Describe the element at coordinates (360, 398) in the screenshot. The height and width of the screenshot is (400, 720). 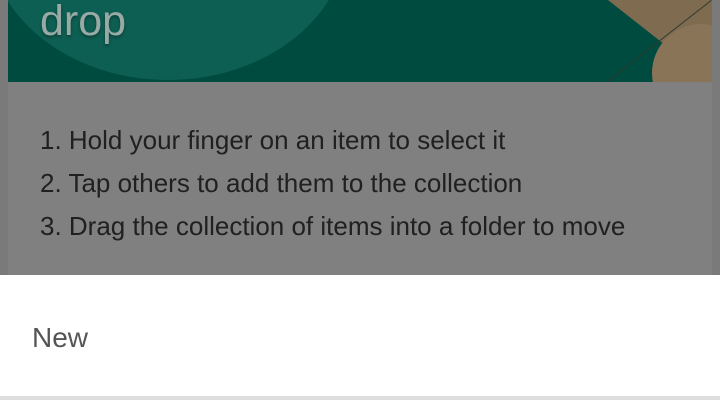
I see `sheet-divider` at that location.